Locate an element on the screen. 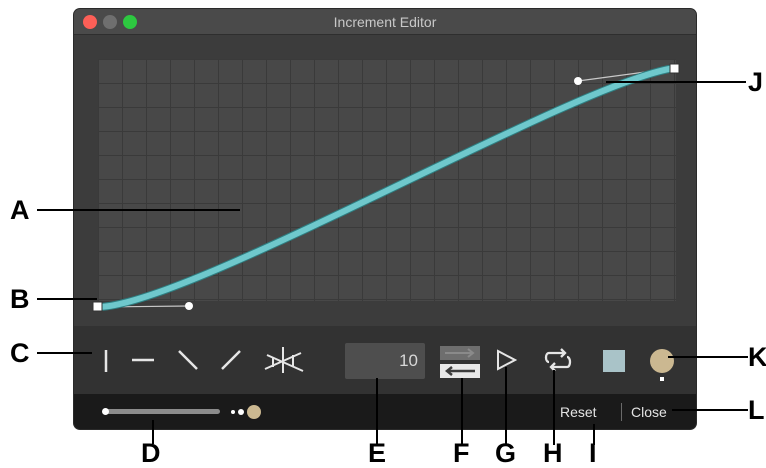 The image size is (766, 468). reset-button: Reset is located at coordinates (578, 412).